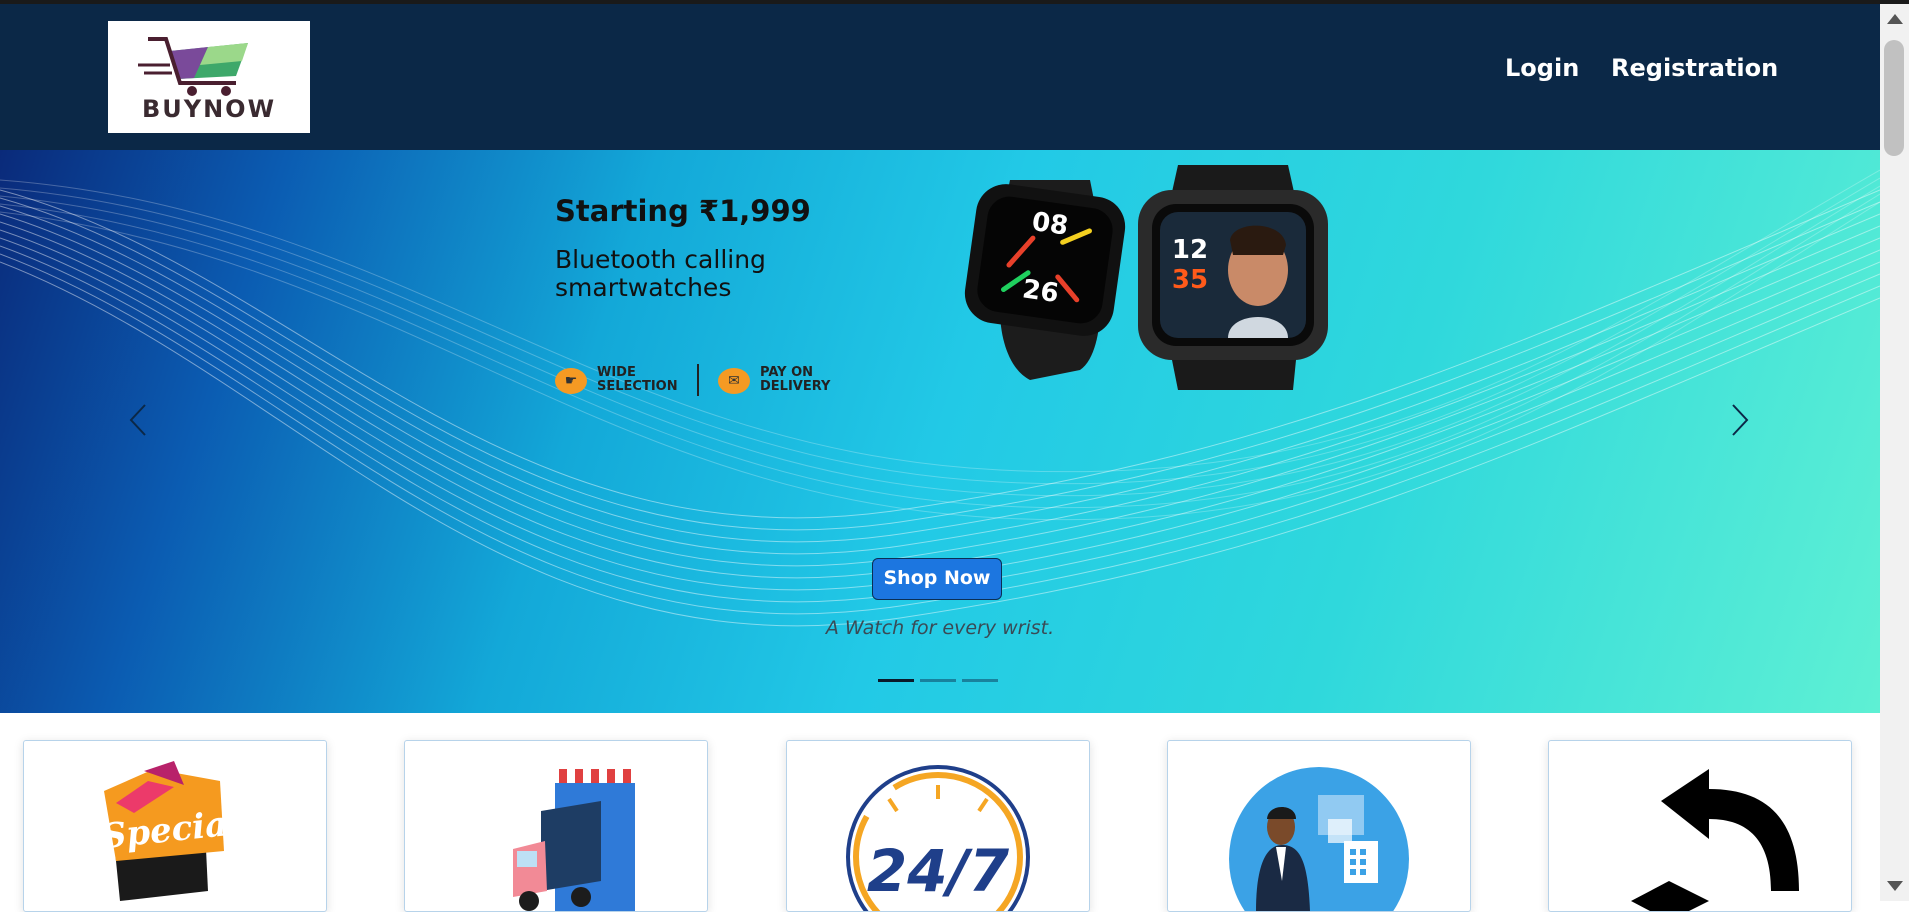 The image size is (1909, 912). Describe the element at coordinates (1319, 839) in the screenshot. I see `customer-service-icon` at that location.